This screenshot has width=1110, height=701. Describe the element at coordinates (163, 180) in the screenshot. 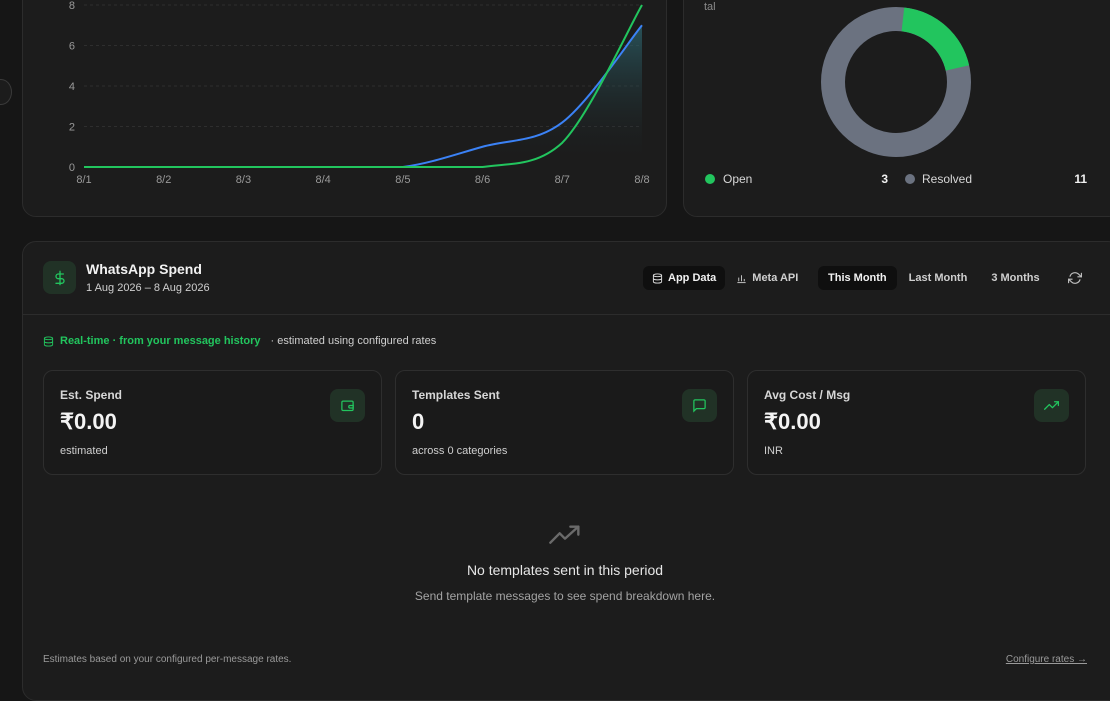

I see `x-tick-label: 8/2` at that location.